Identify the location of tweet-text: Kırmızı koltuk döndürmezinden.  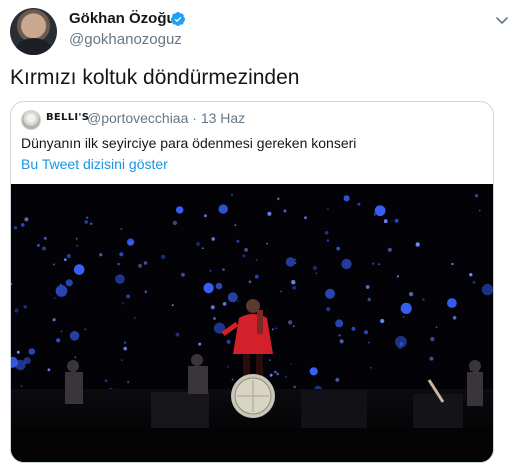
(155, 77).